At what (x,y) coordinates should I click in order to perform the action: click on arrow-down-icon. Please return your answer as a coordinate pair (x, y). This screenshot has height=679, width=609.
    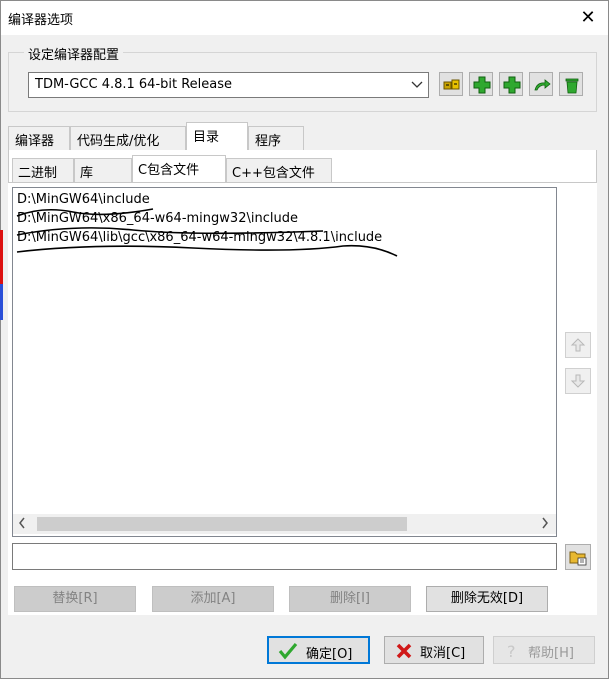
    Looking at the image, I should click on (578, 381).